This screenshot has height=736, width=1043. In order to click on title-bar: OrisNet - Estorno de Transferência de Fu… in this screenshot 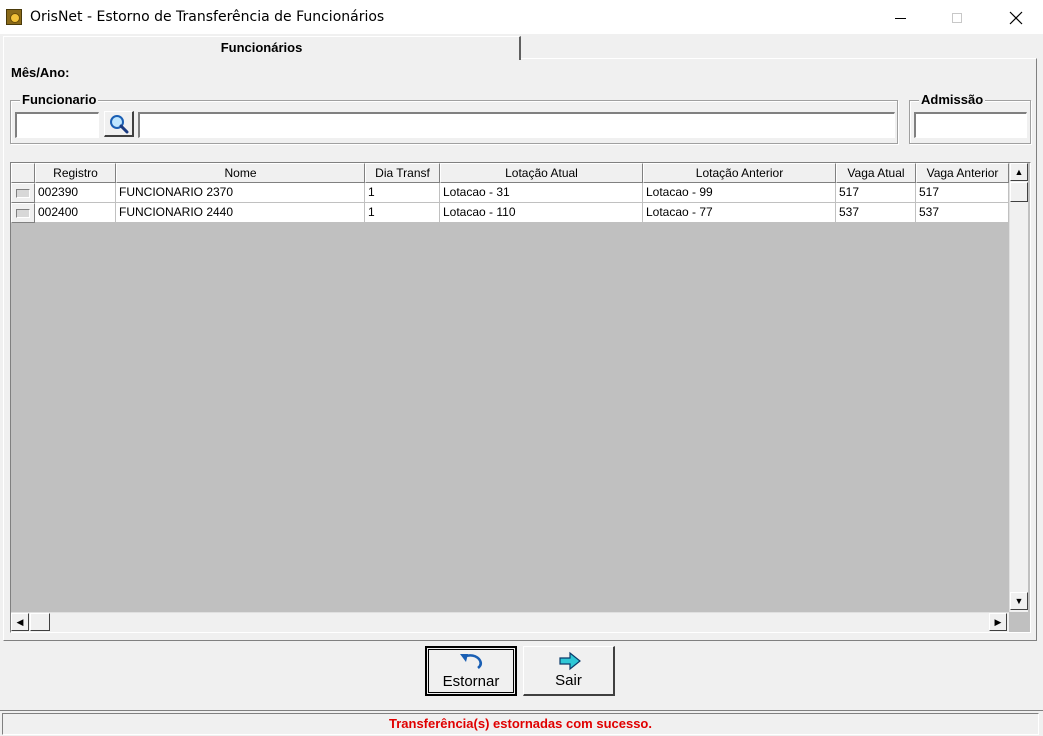, I will do `click(521, 17)`.